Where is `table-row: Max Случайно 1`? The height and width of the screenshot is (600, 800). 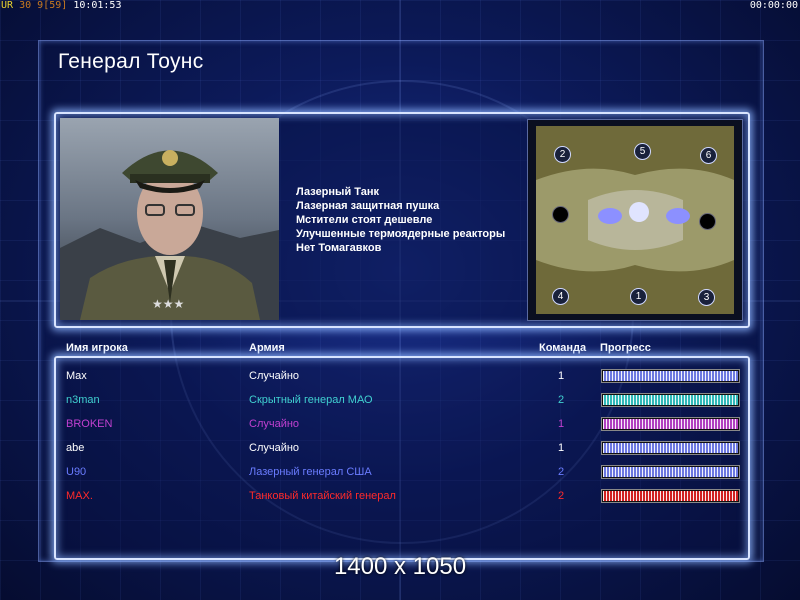 table-row: Max Случайно 1 is located at coordinates (400, 378).